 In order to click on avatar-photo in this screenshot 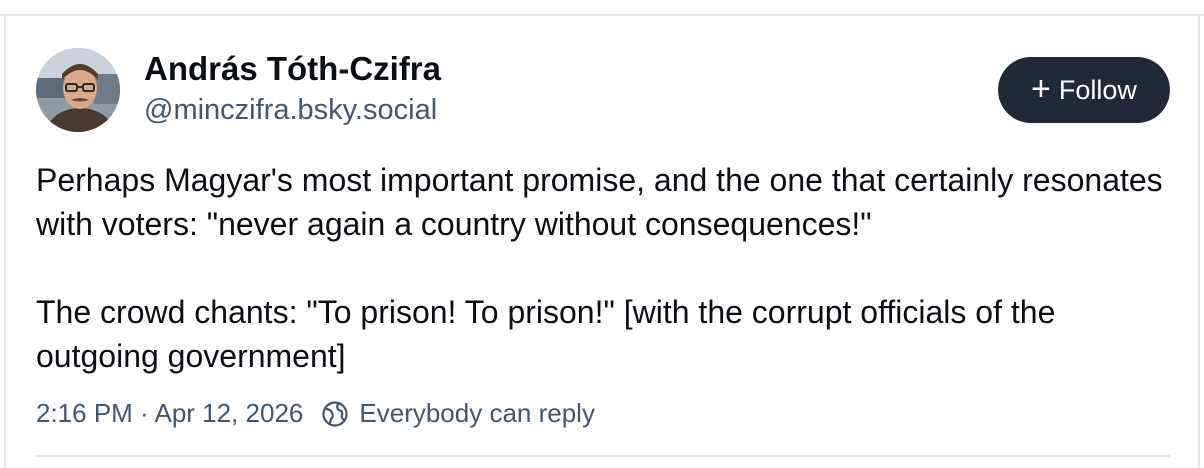, I will do `click(78, 90)`.